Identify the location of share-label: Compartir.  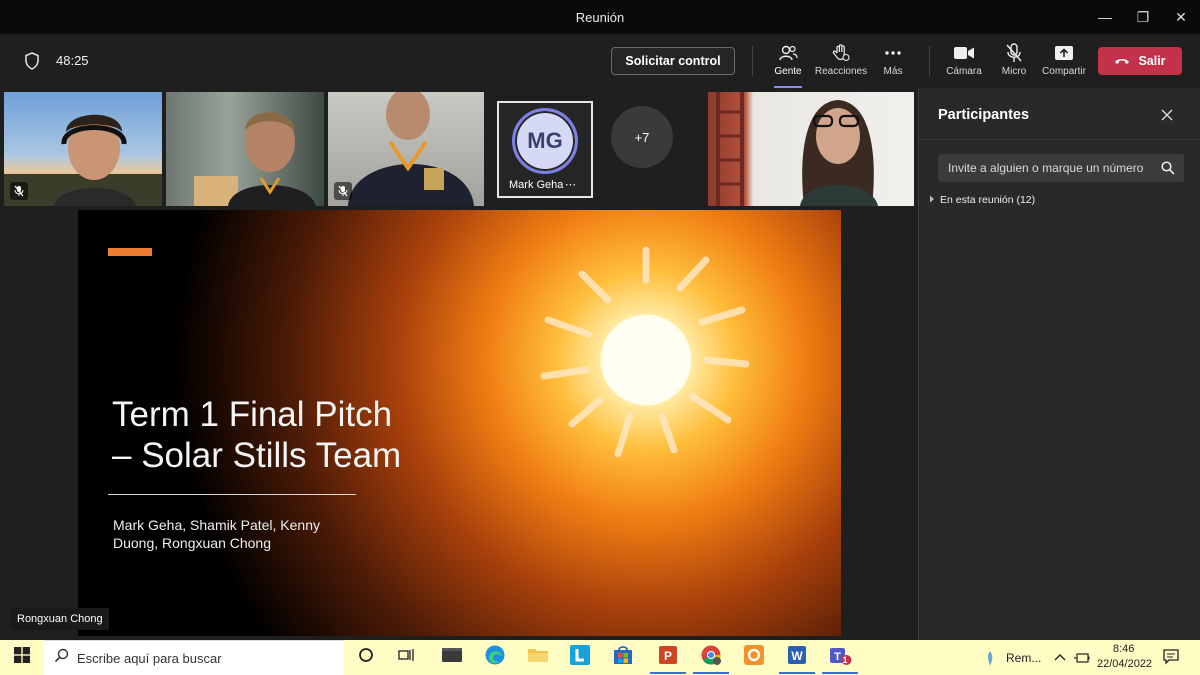
(1064, 71).